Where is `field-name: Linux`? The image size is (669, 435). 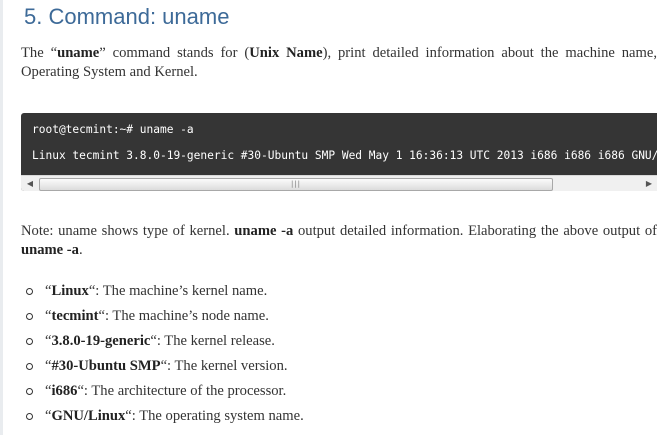 field-name: Linux is located at coordinates (70, 291).